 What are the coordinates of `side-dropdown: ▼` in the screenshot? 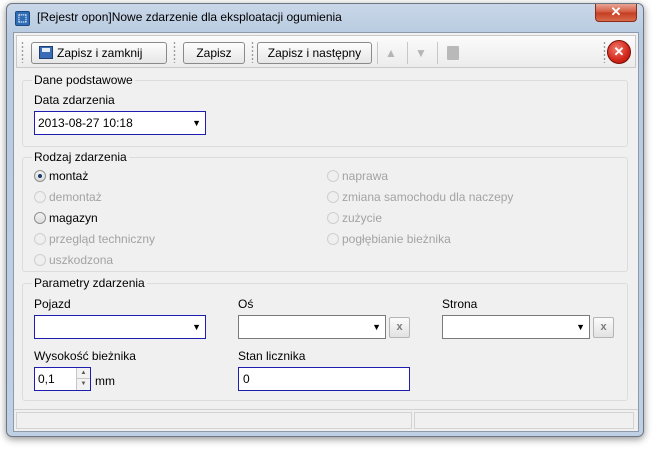 It's located at (516, 327).